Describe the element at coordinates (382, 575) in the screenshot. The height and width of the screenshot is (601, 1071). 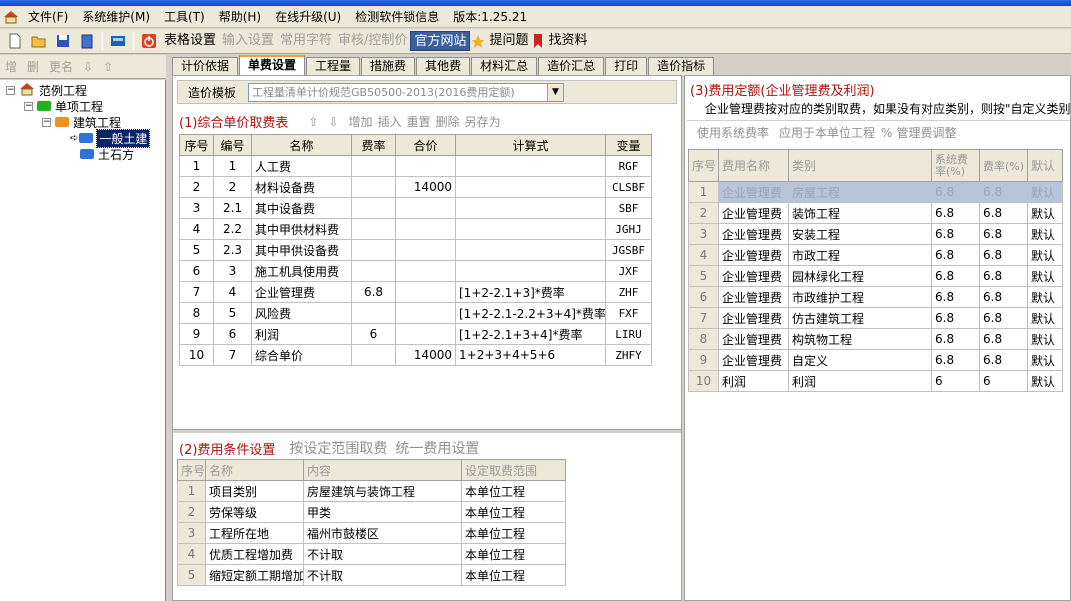
I see `table-cell: 不计取` at that location.